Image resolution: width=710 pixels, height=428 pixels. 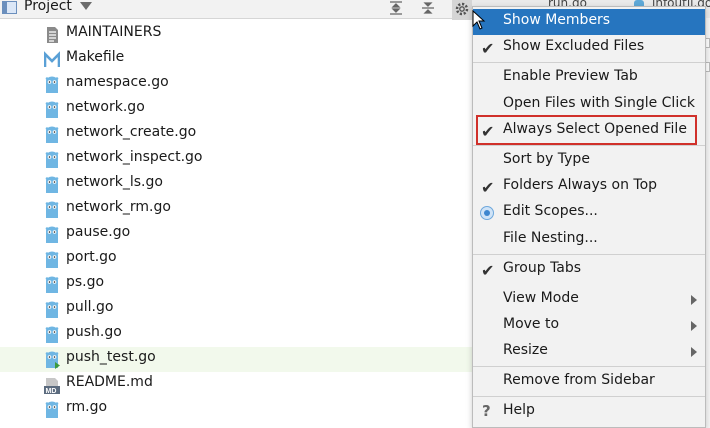 I want to click on menu-item-help: ? Help, so click(x=589, y=412).